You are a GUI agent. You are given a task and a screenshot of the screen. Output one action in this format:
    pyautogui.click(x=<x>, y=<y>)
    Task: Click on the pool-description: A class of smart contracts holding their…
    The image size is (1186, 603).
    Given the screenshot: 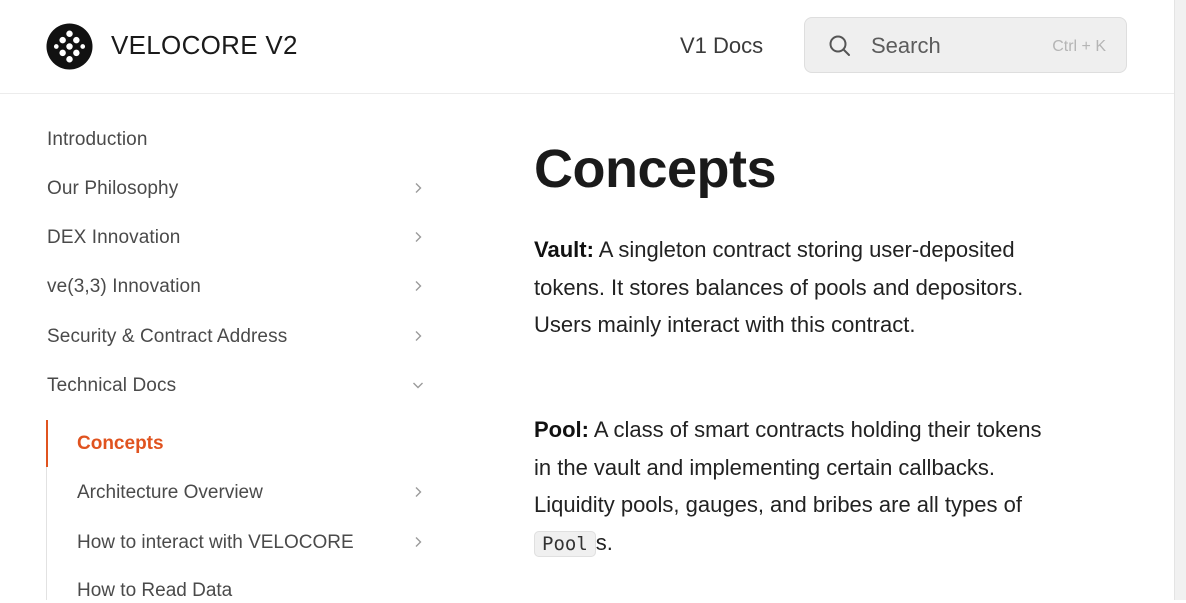 What is the action you would take?
    pyautogui.click(x=788, y=467)
    